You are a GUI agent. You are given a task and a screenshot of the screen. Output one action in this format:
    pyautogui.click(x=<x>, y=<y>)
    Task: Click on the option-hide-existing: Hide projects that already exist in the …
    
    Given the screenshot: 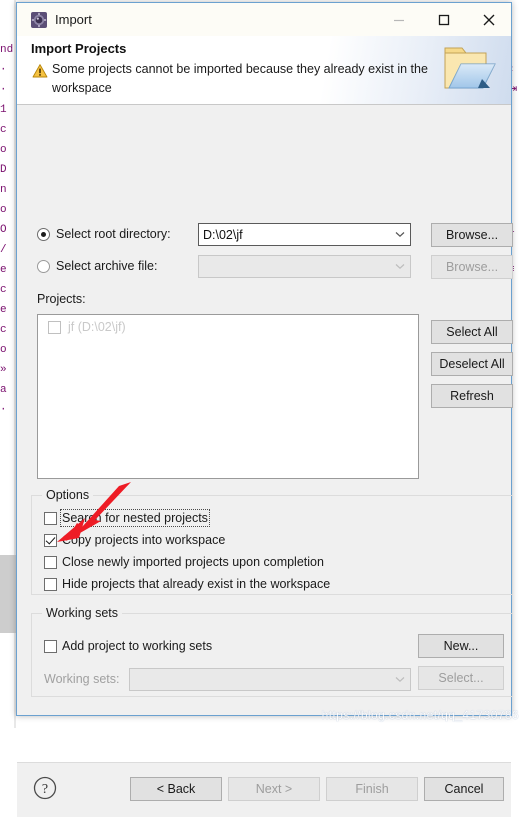 What is the action you would take?
    pyautogui.click(x=187, y=584)
    